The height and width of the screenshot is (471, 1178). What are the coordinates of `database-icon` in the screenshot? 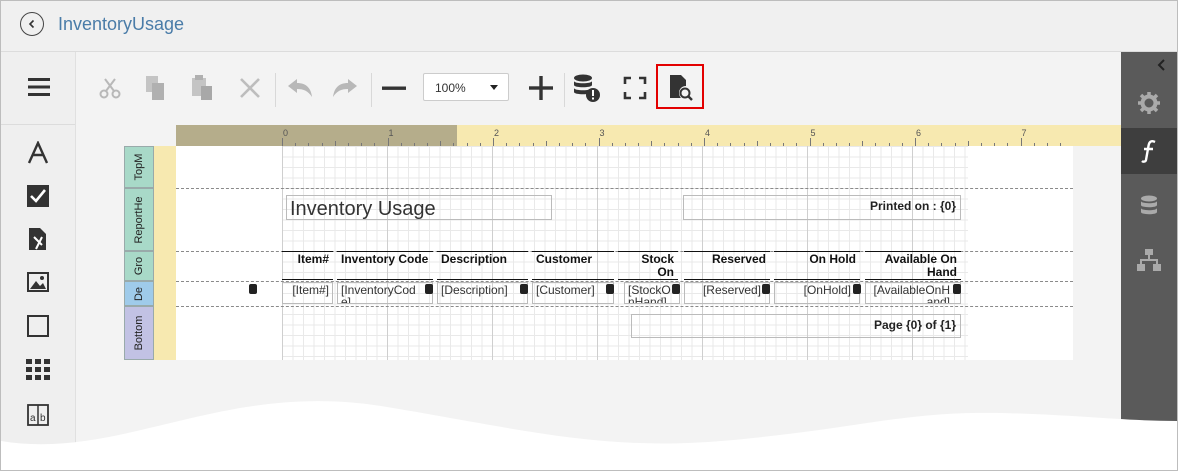 It's located at (1149, 205).